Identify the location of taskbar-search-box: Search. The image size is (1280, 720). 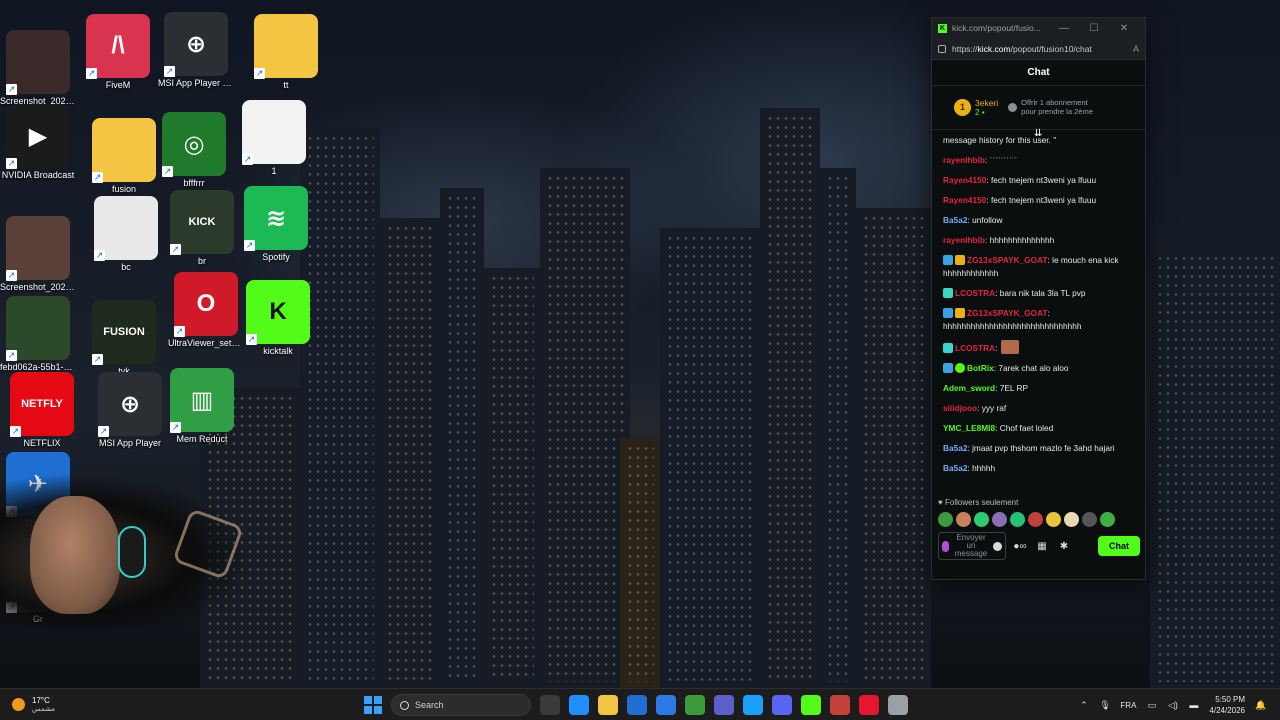
(461, 705).